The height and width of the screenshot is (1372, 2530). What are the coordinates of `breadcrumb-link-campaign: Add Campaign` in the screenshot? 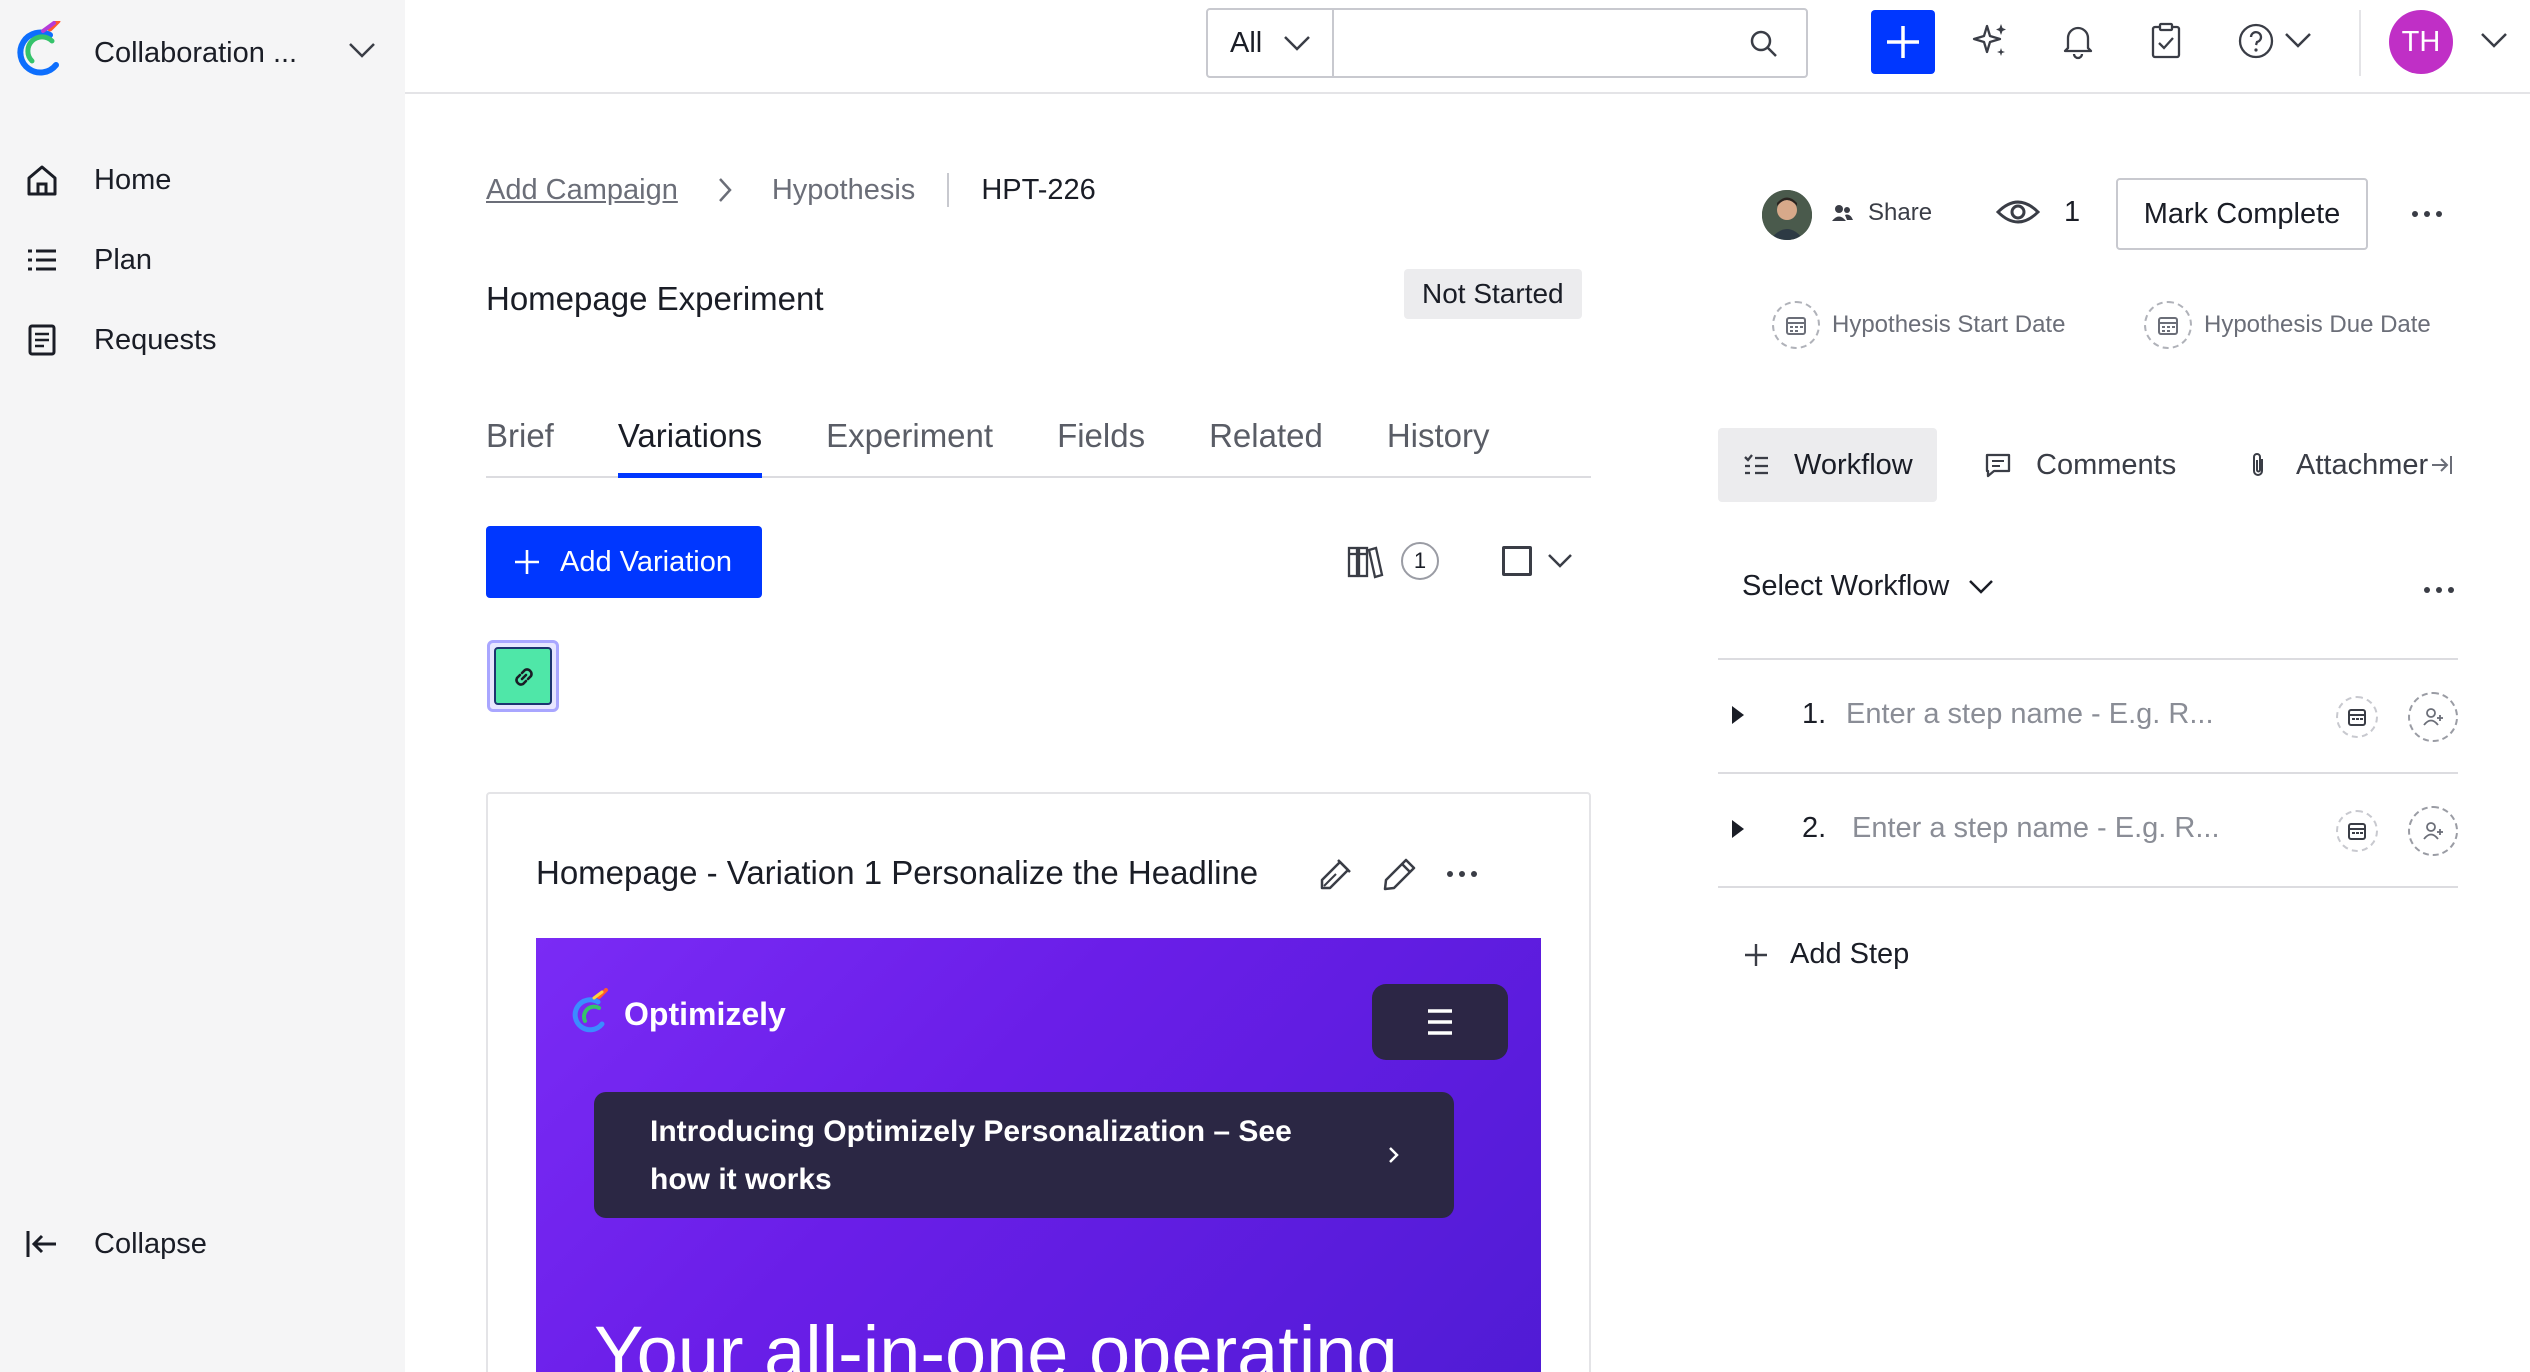 It's located at (582, 190).